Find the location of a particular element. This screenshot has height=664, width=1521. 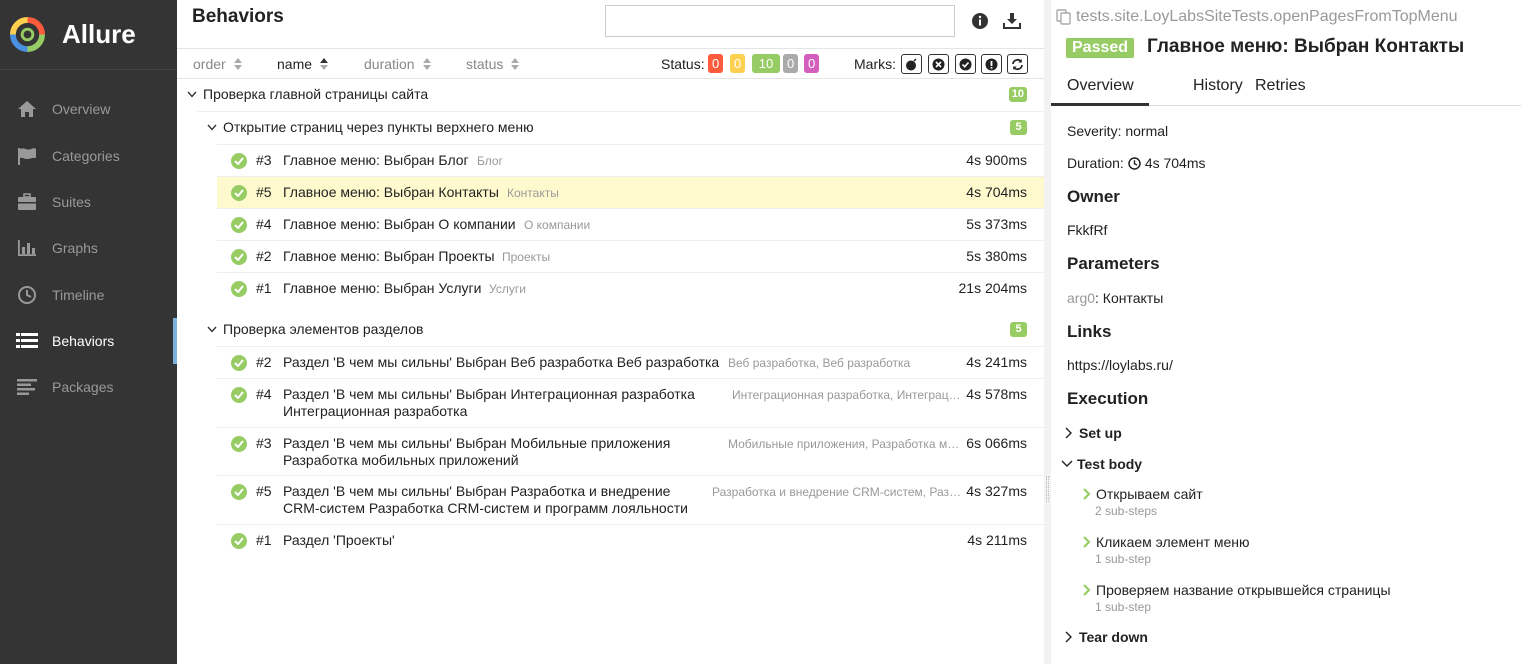

sidebar-item-suites: Suites is located at coordinates (88, 202).